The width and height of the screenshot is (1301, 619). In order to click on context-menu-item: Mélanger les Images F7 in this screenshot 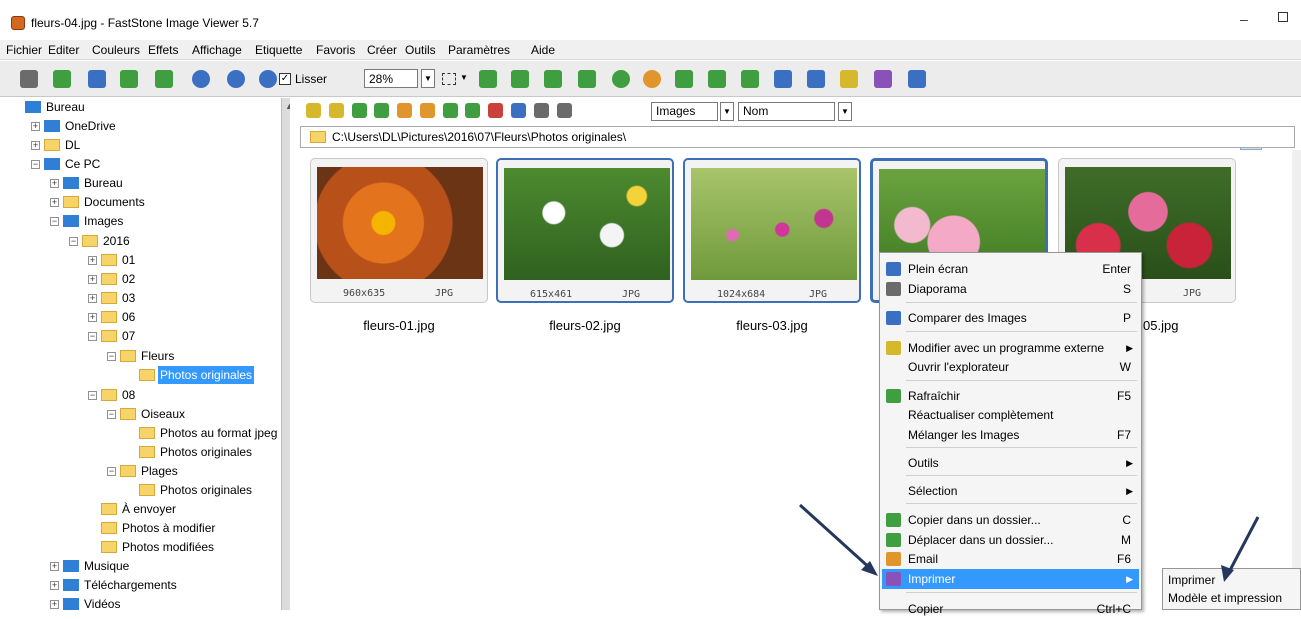, I will do `click(1010, 435)`.